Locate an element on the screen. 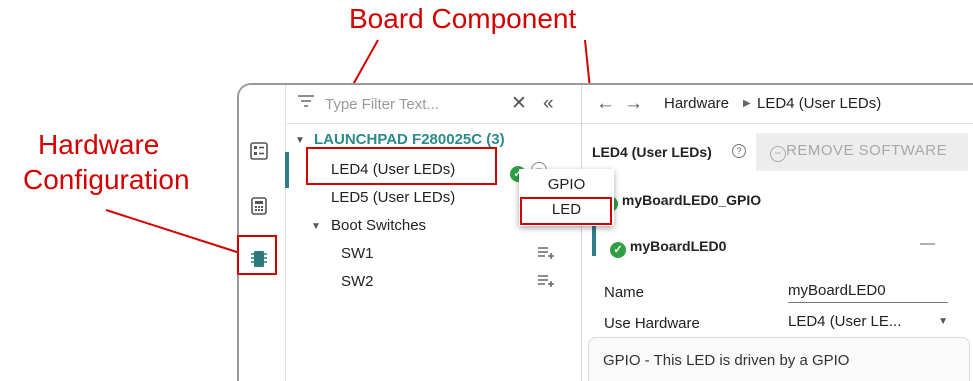 This screenshot has width=973, height=381. breadcrumb-current: LED4 (User LEDs) is located at coordinates (819, 103).